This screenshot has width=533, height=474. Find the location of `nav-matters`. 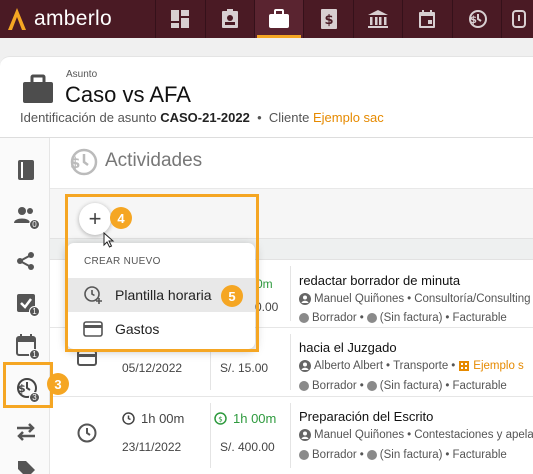

nav-matters is located at coordinates (279, 19).